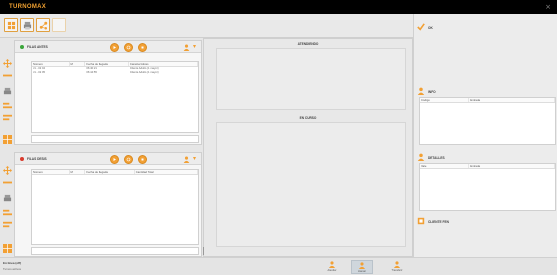  I want to click on section-title-attending: ATENDIENDO, so click(308, 44).